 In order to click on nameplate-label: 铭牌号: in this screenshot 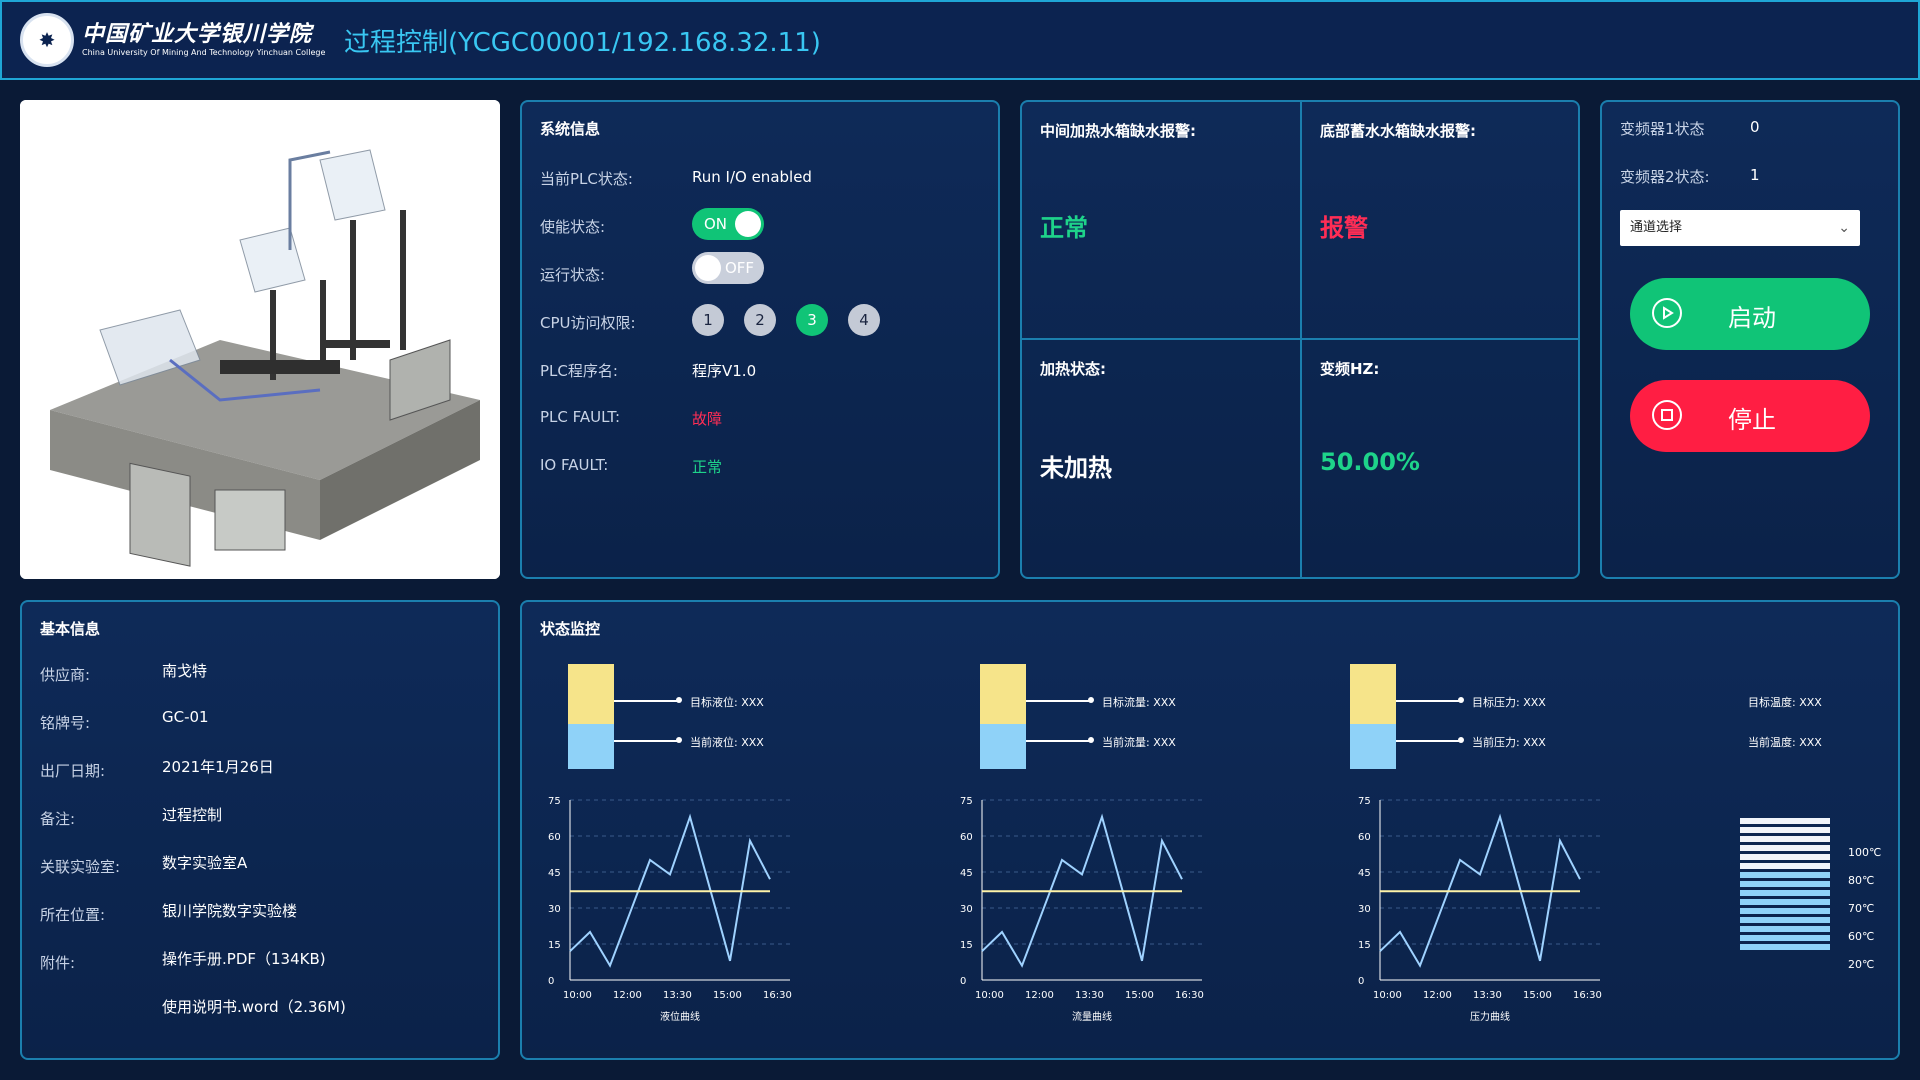, I will do `click(65, 723)`.